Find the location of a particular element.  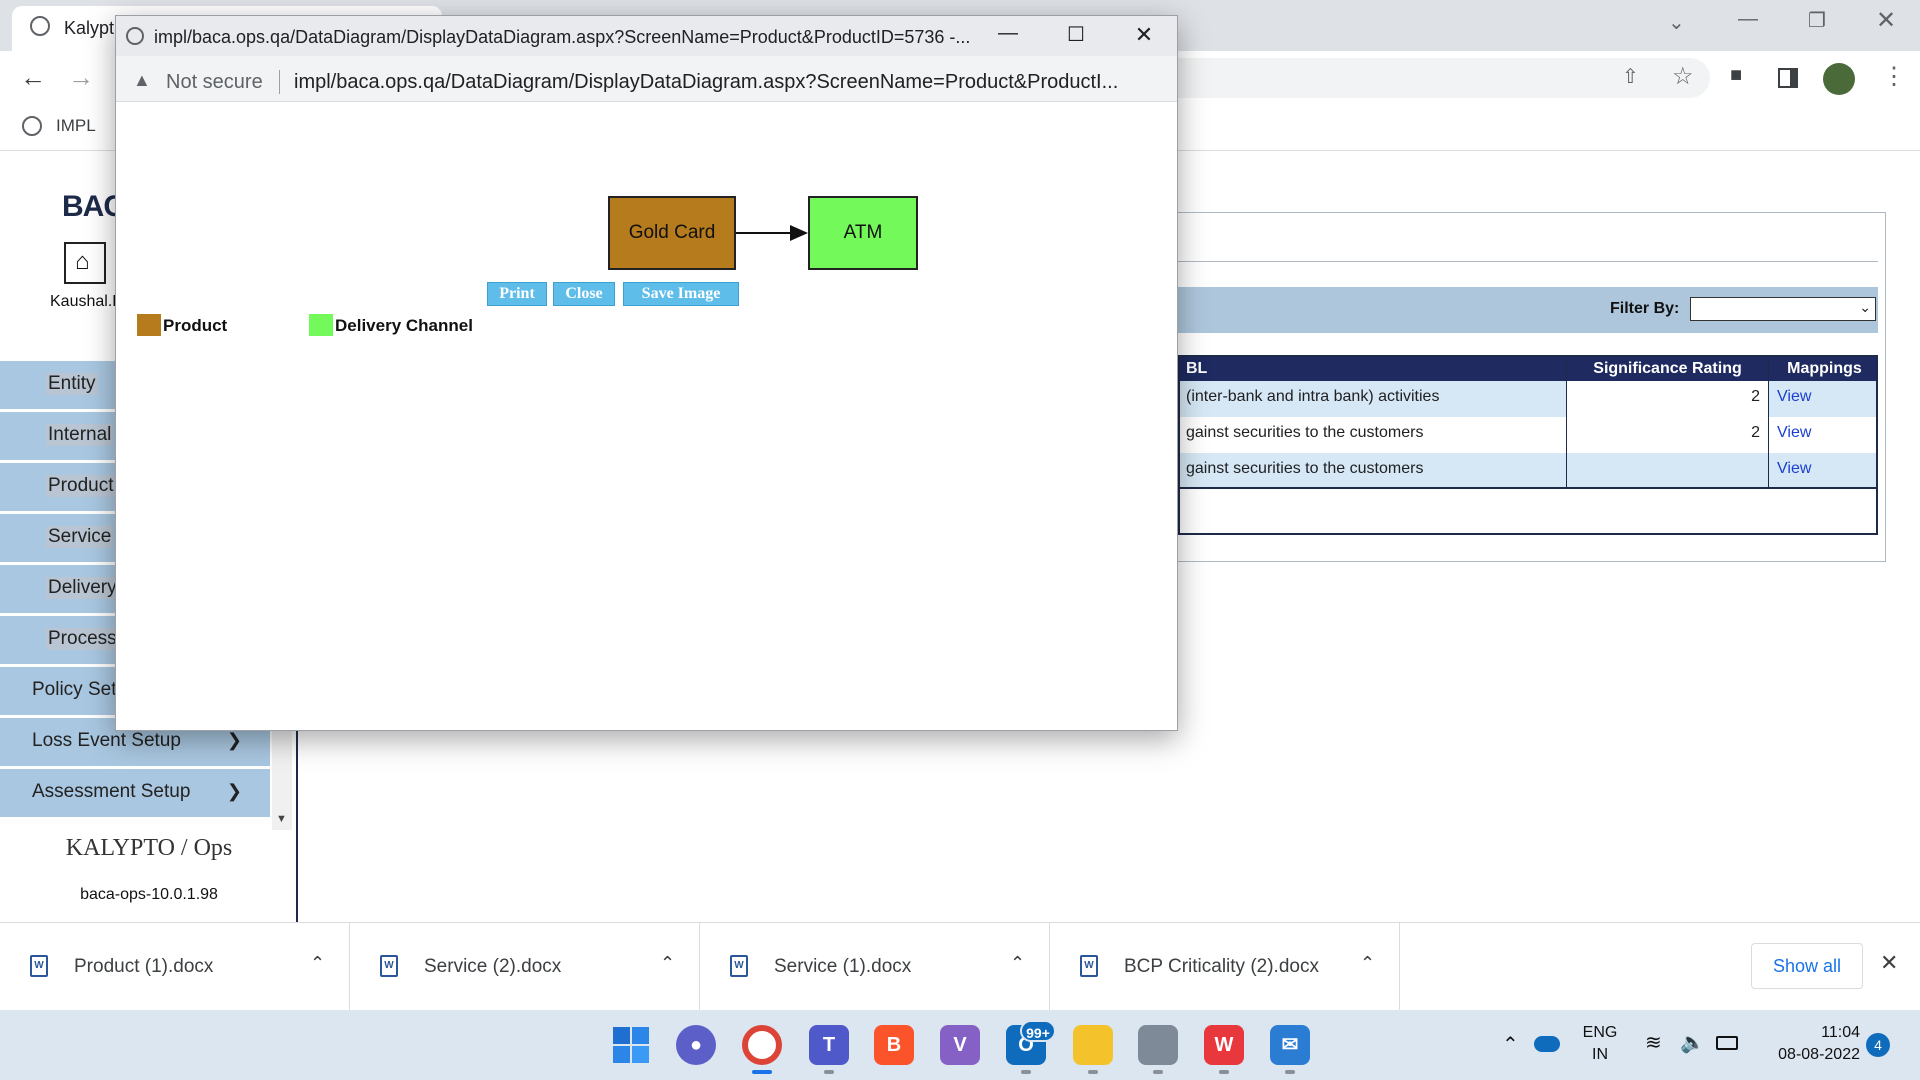

filter-select: ⌄ is located at coordinates (1783, 309).